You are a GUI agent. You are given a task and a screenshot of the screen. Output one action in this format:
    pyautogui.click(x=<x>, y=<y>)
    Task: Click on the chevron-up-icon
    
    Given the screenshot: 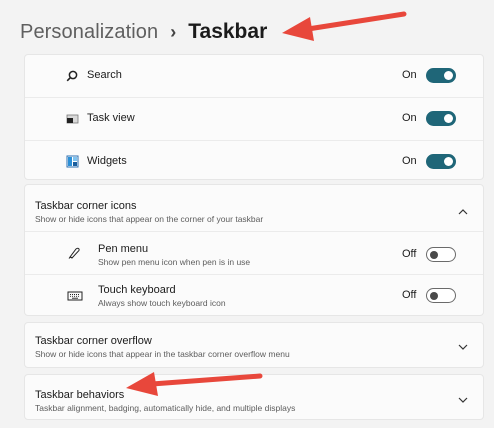 What is the action you would take?
    pyautogui.click(x=463, y=211)
    